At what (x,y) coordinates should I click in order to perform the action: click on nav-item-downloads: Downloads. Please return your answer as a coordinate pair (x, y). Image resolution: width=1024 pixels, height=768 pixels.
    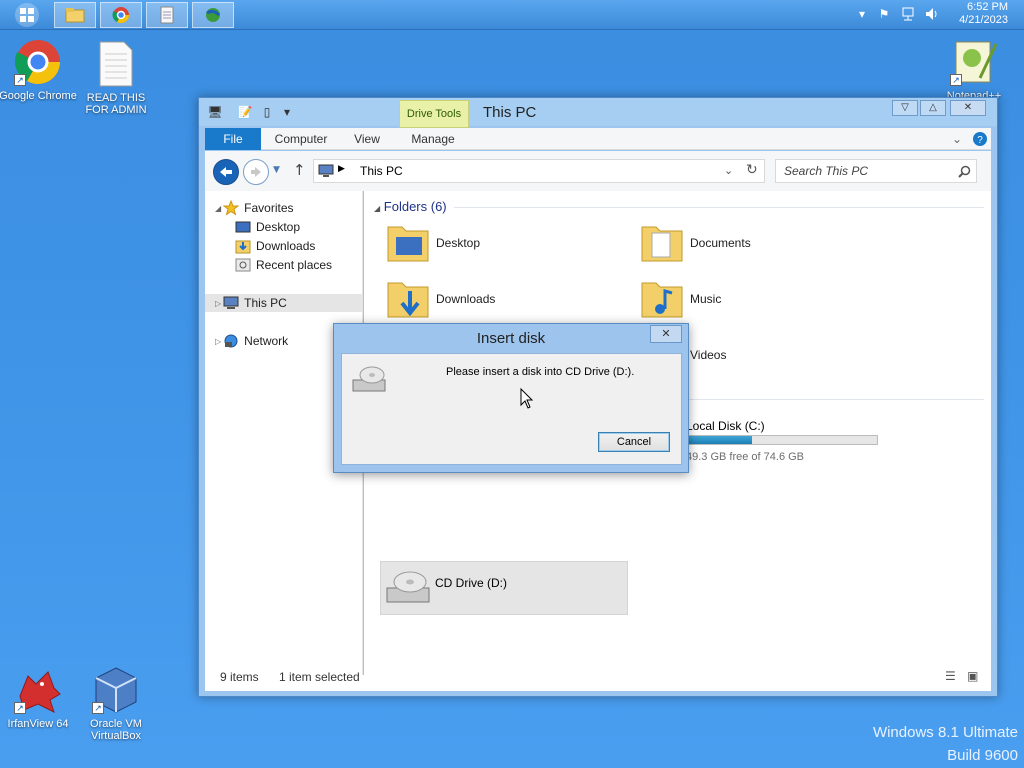
    Looking at the image, I should click on (284, 246).